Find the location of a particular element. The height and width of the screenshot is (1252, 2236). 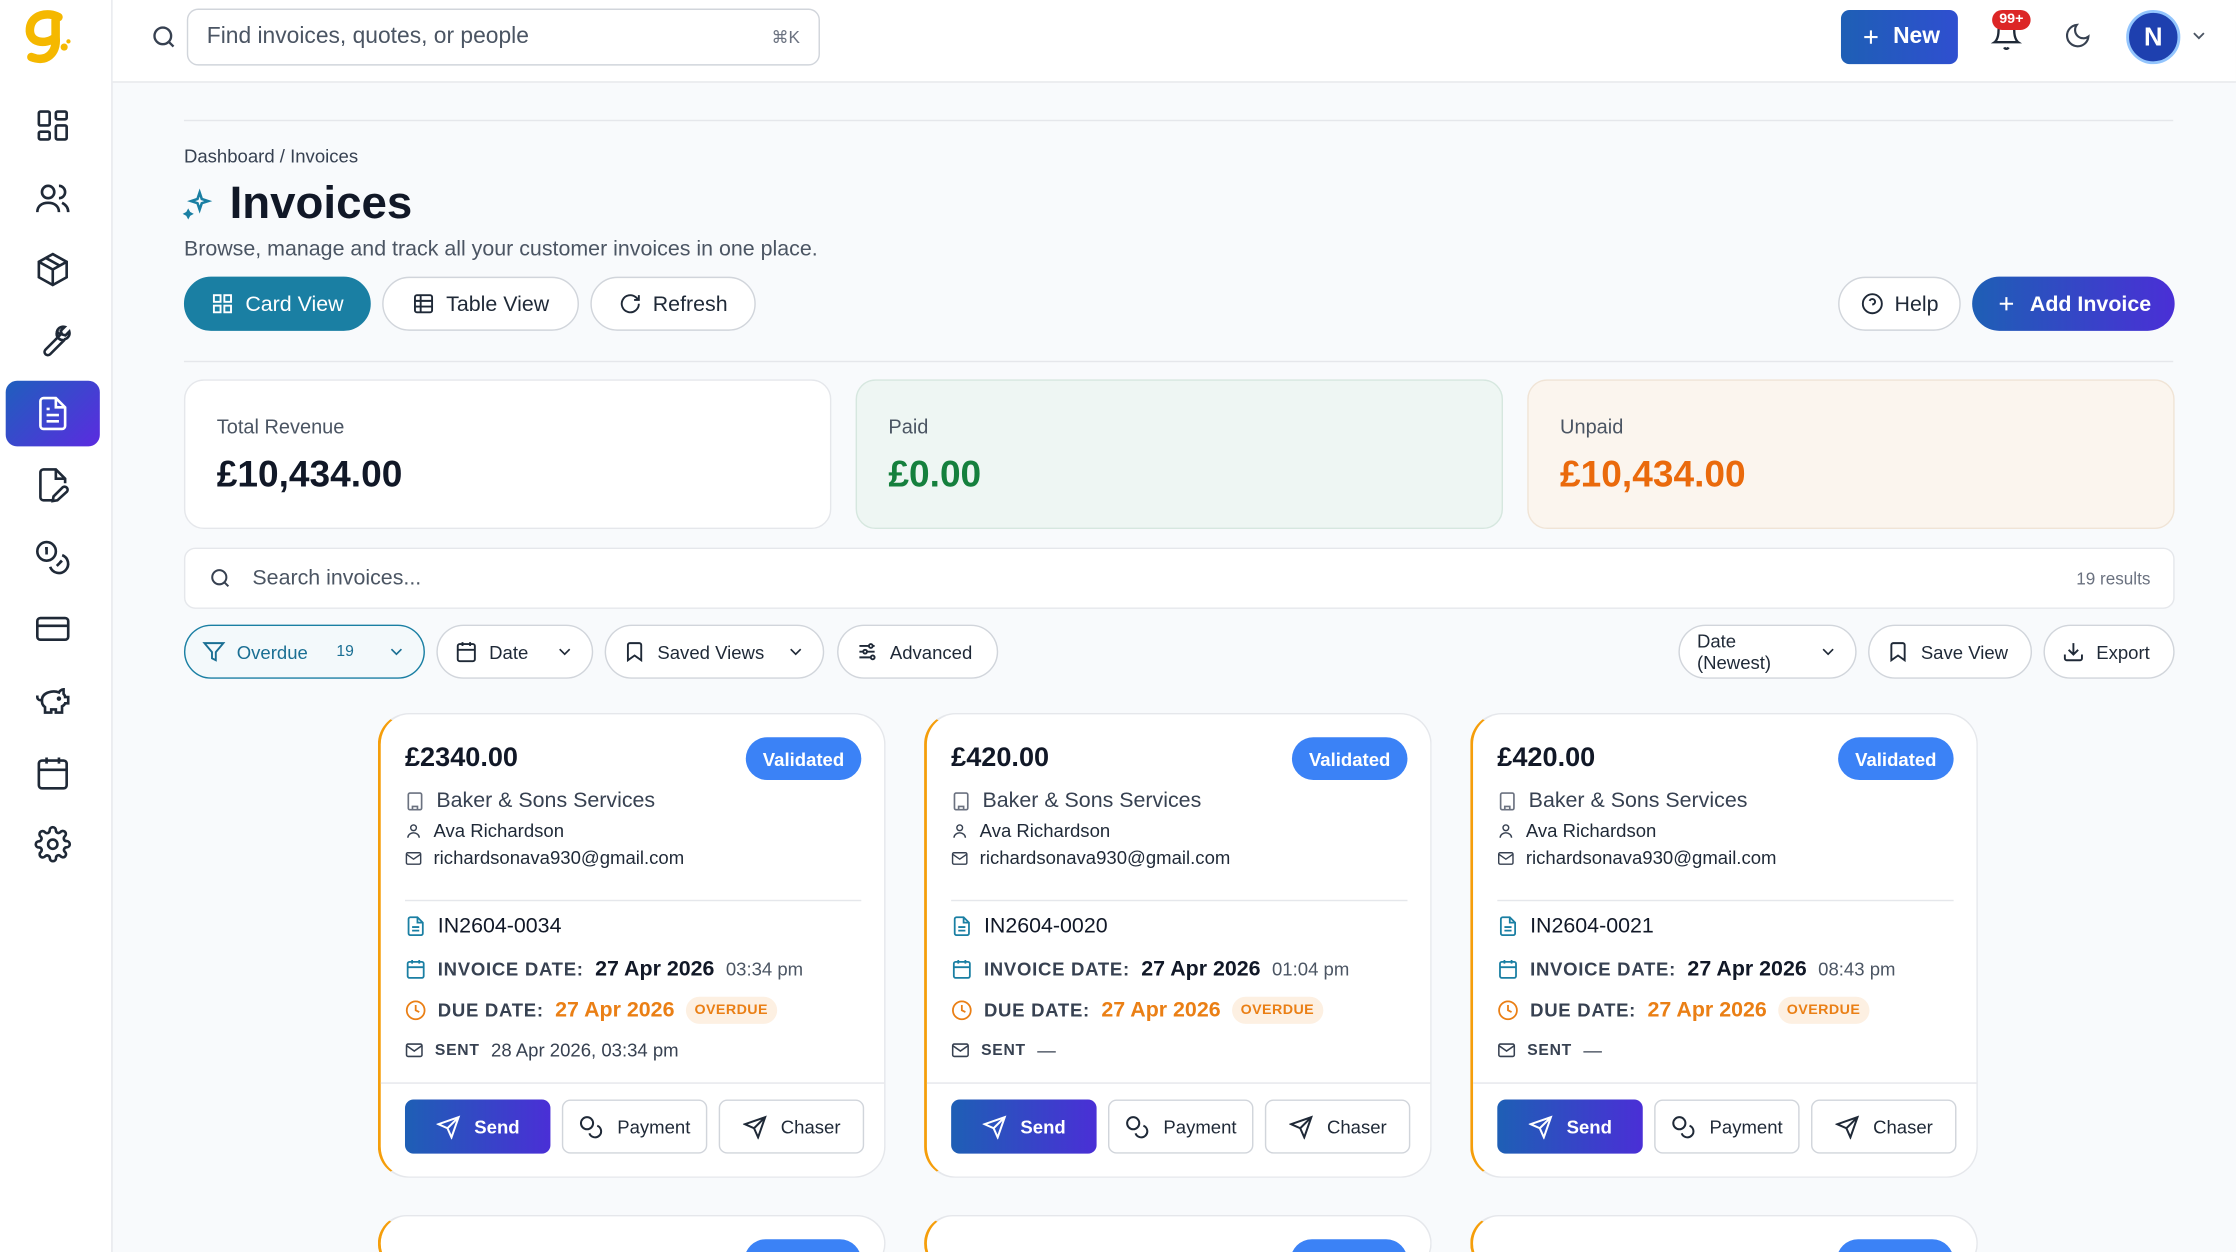

sidebar-item-invoices is located at coordinates (52, 413).